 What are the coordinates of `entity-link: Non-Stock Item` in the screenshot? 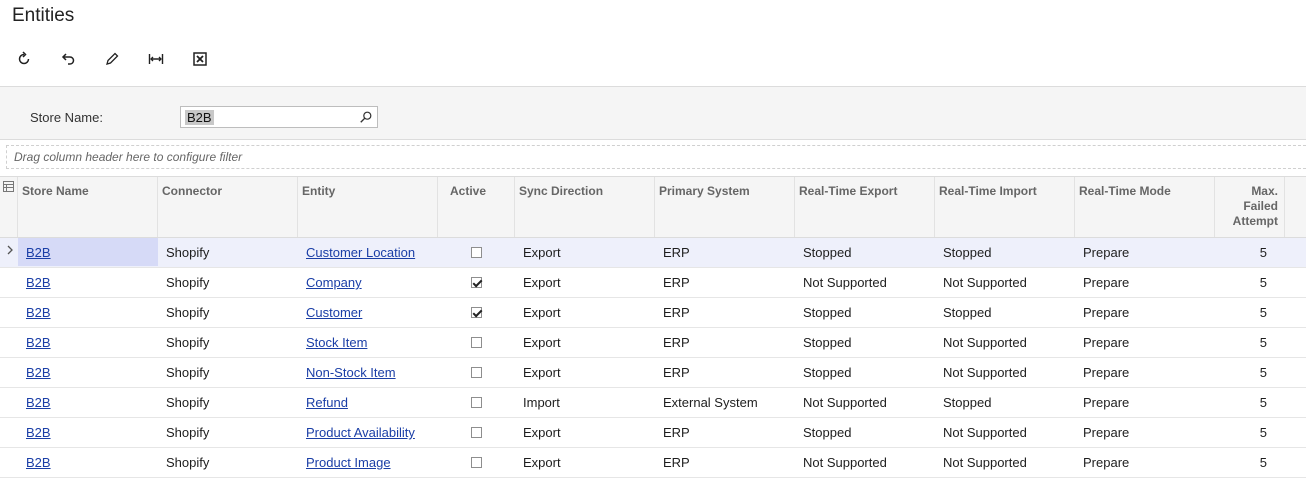 It's located at (351, 372).